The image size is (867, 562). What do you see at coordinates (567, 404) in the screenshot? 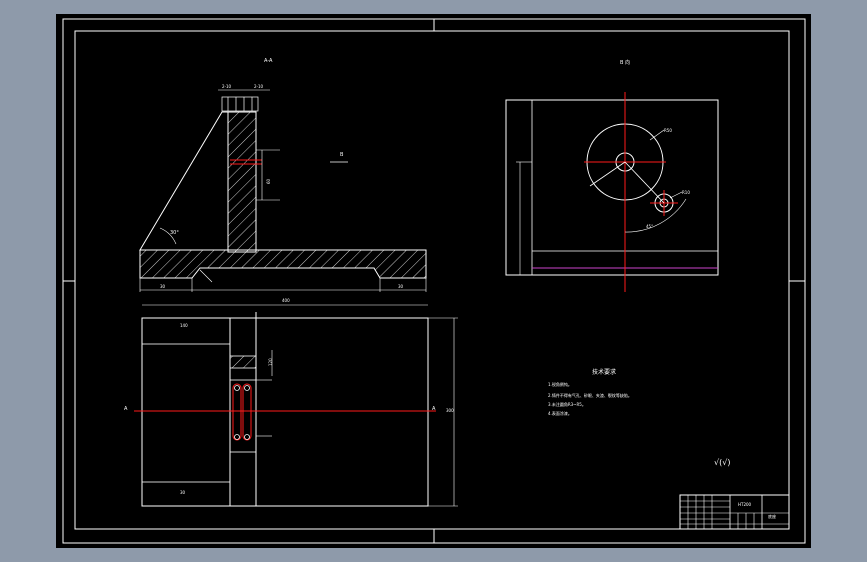
I see `tech-line-3: 3.未注圆角R3~R5。` at bounding box center [567, 404].